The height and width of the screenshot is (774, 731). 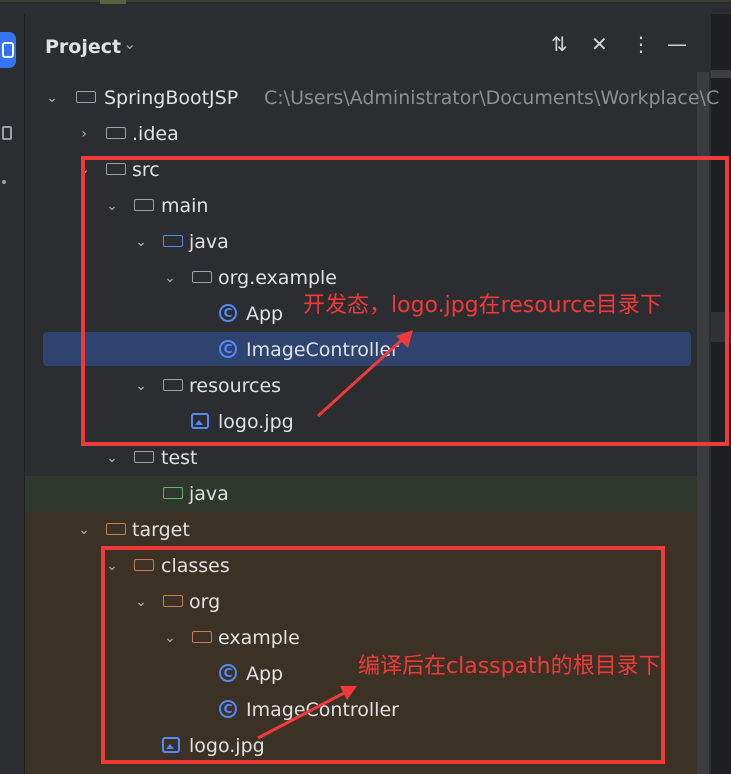 What do you see at coordinates (404, 339) in the screenshot?
I see `dev-arrow-head` at bounding box center [404, 339].